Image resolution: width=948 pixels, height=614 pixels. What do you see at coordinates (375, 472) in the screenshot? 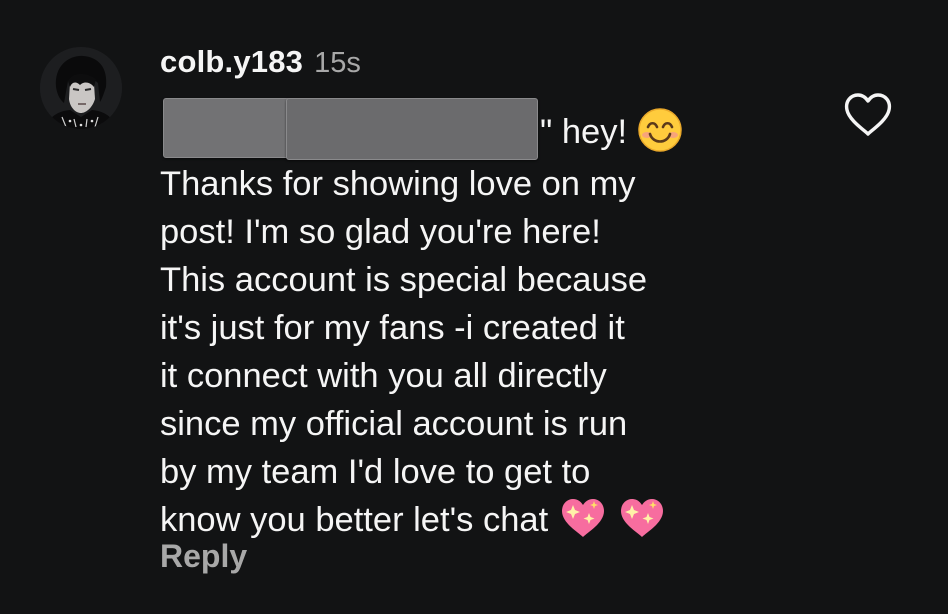
I see `comment-line: by my team I'd love to get to` at bounding box center [375, 472].